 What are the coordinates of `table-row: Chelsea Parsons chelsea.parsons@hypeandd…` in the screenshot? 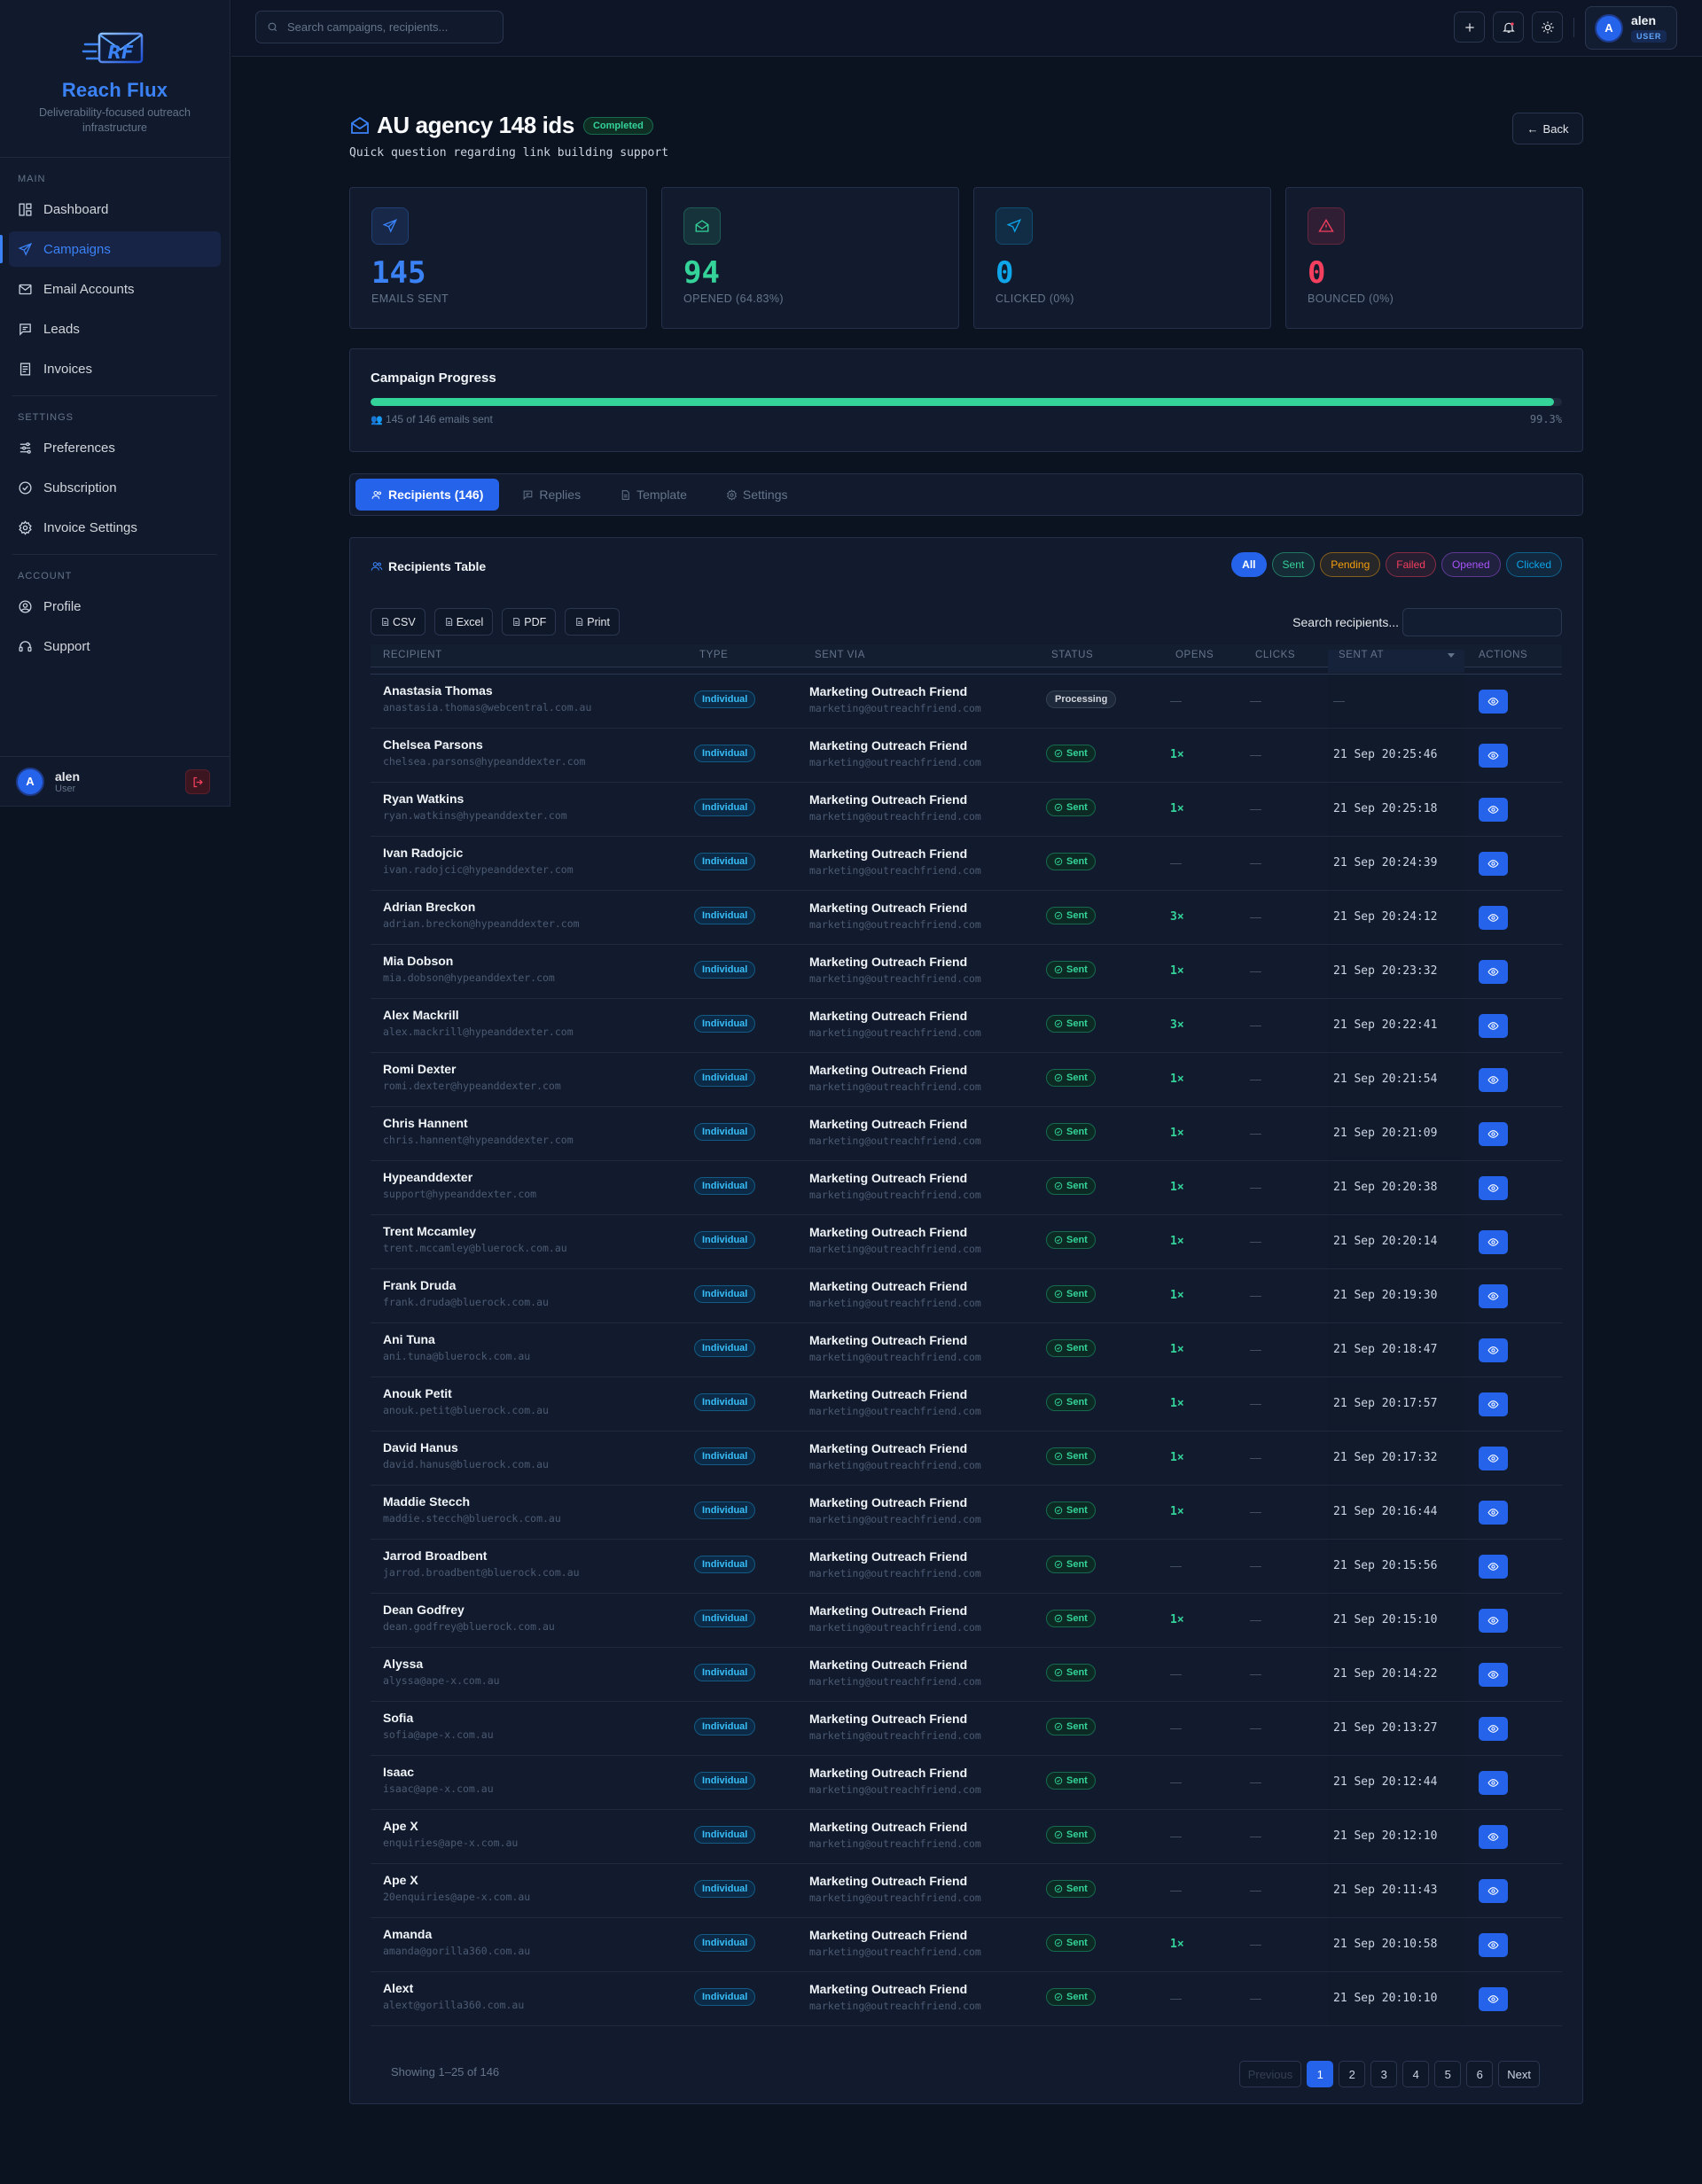 It's located at (967, 756).